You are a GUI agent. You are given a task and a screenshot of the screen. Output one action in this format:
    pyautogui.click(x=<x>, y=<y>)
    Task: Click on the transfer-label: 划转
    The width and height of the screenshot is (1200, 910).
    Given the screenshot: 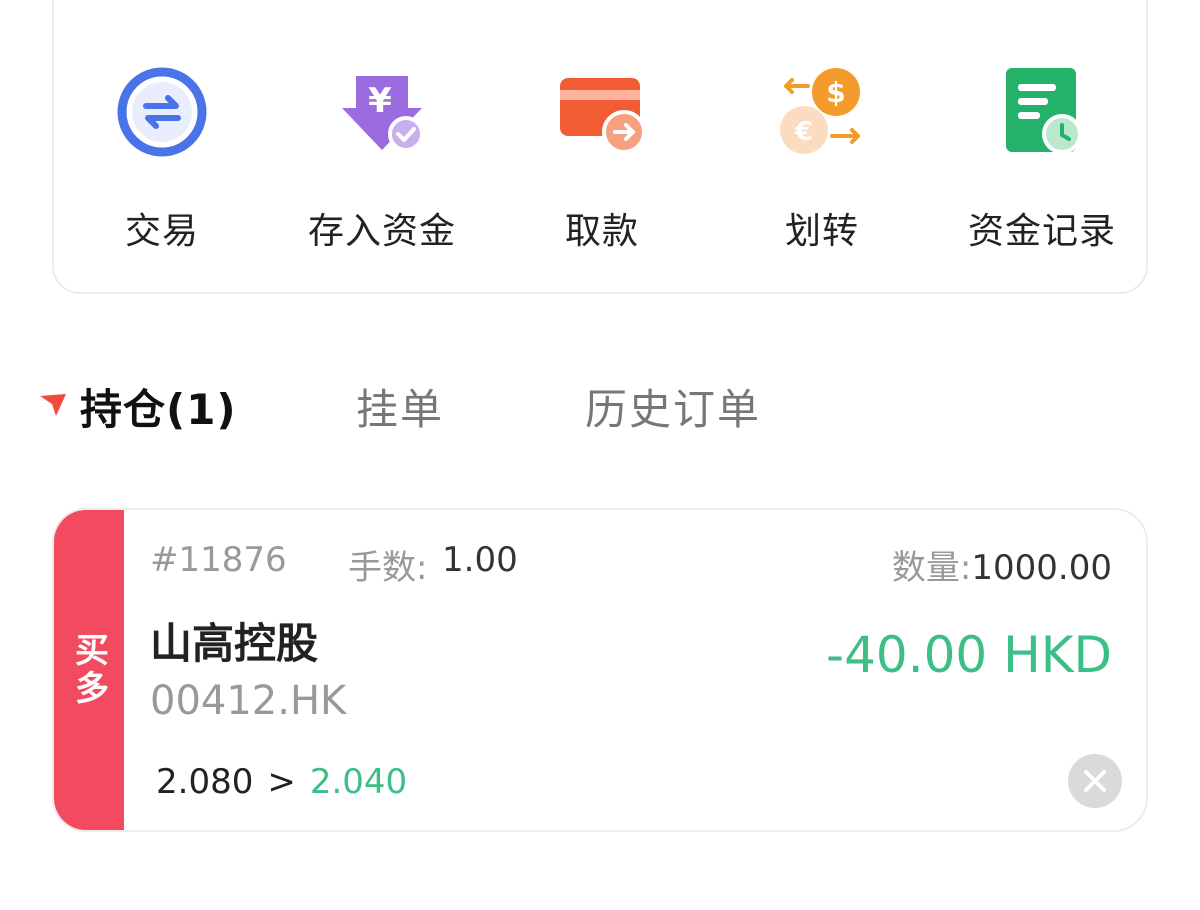 What is the action you would take?
    pyautogui.click(x=821, y=231)
    